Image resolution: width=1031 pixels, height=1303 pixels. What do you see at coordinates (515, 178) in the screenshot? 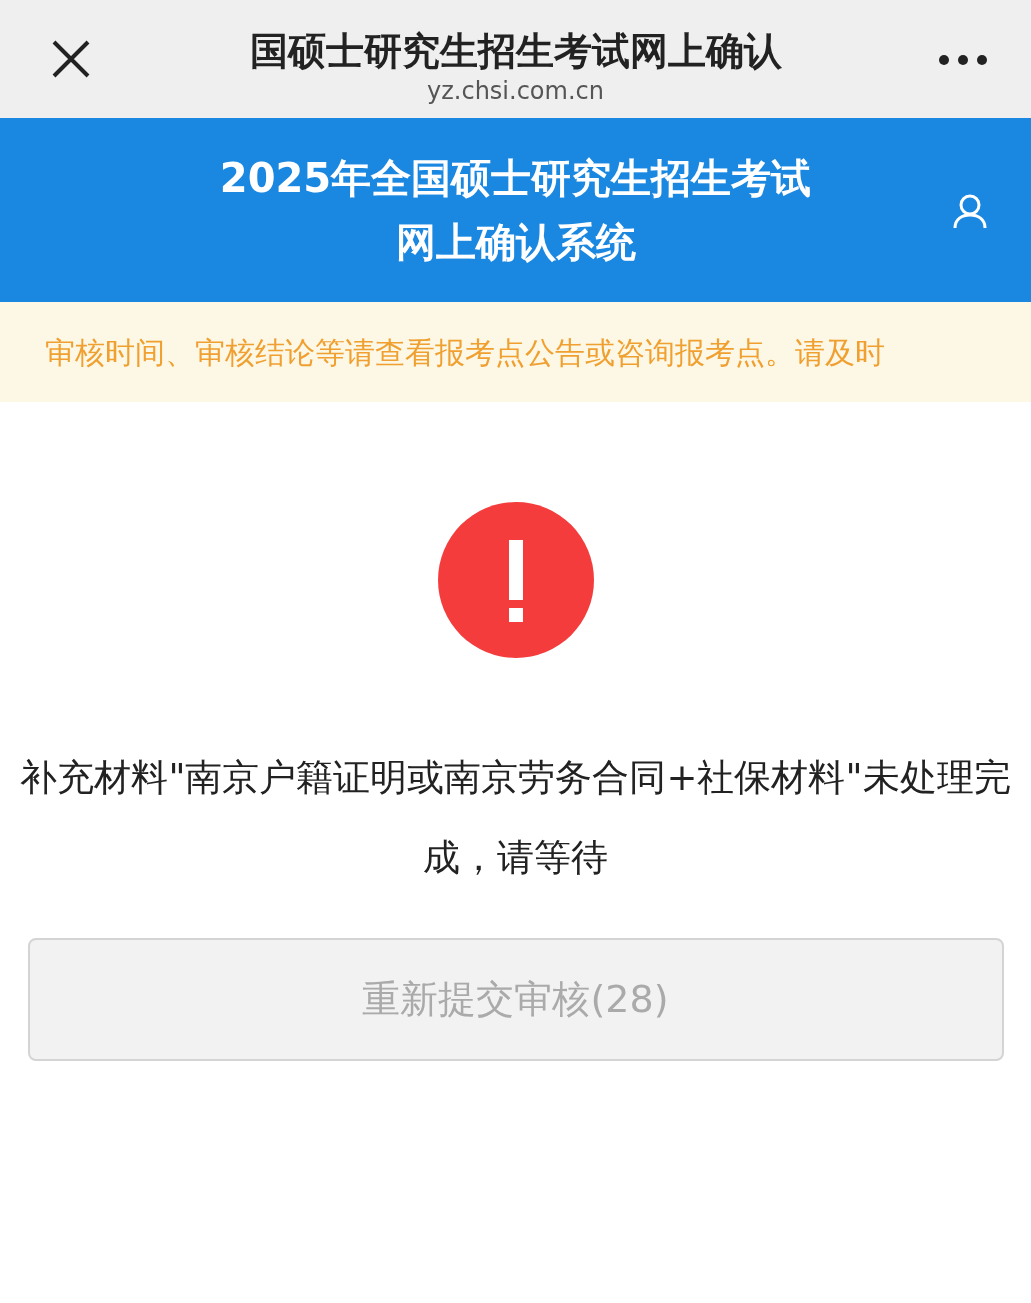
I see `system-title: 2025年全国硕士研究生招生考试` at bounding box center [515, 178].